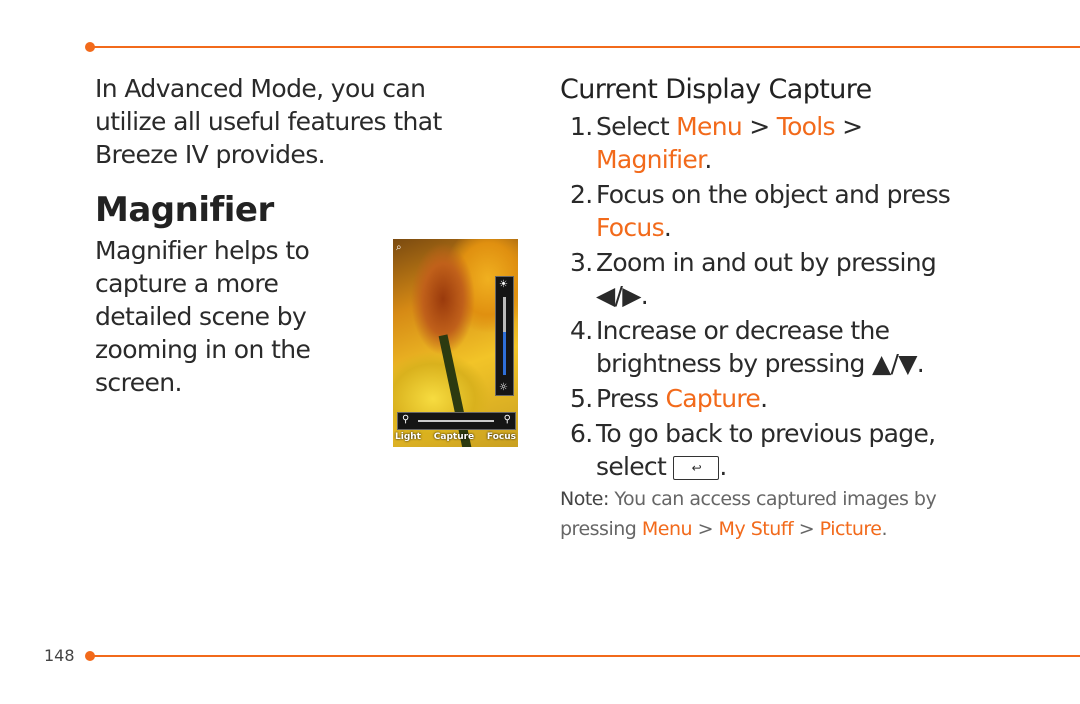  Describe the element at coordinates (716, 143) in the screenshot. I see `step-1: 1. Select Menu > Tools > Magnifier.` at that location.